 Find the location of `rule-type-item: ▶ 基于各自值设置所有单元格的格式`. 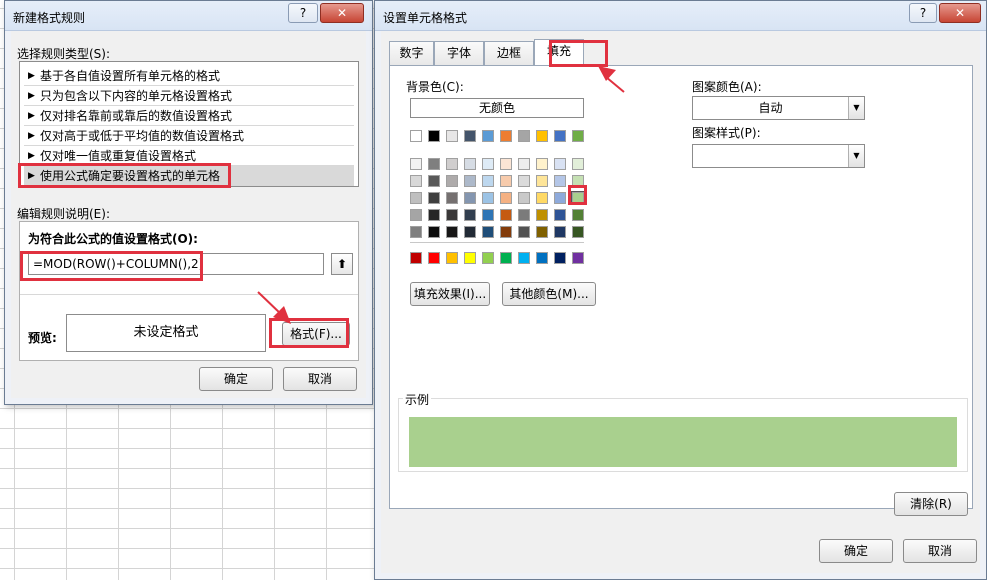

rule-type-item: ▶ 基于各自值设置所有单元格的格式 is located at coordinates (189, 76).